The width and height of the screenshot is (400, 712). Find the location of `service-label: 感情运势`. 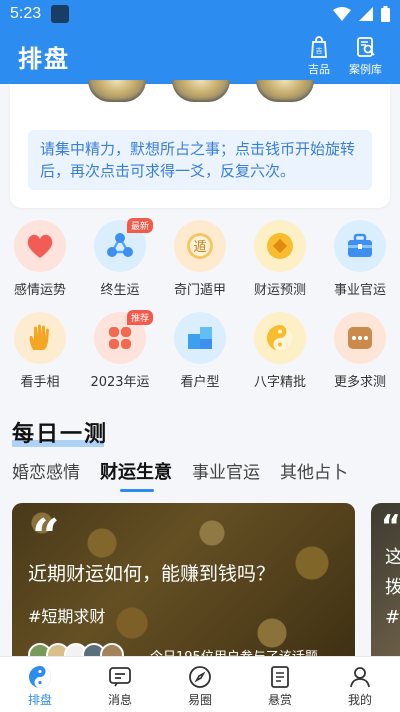

service-label: 感情运势 is located at coordinates (39, 290).